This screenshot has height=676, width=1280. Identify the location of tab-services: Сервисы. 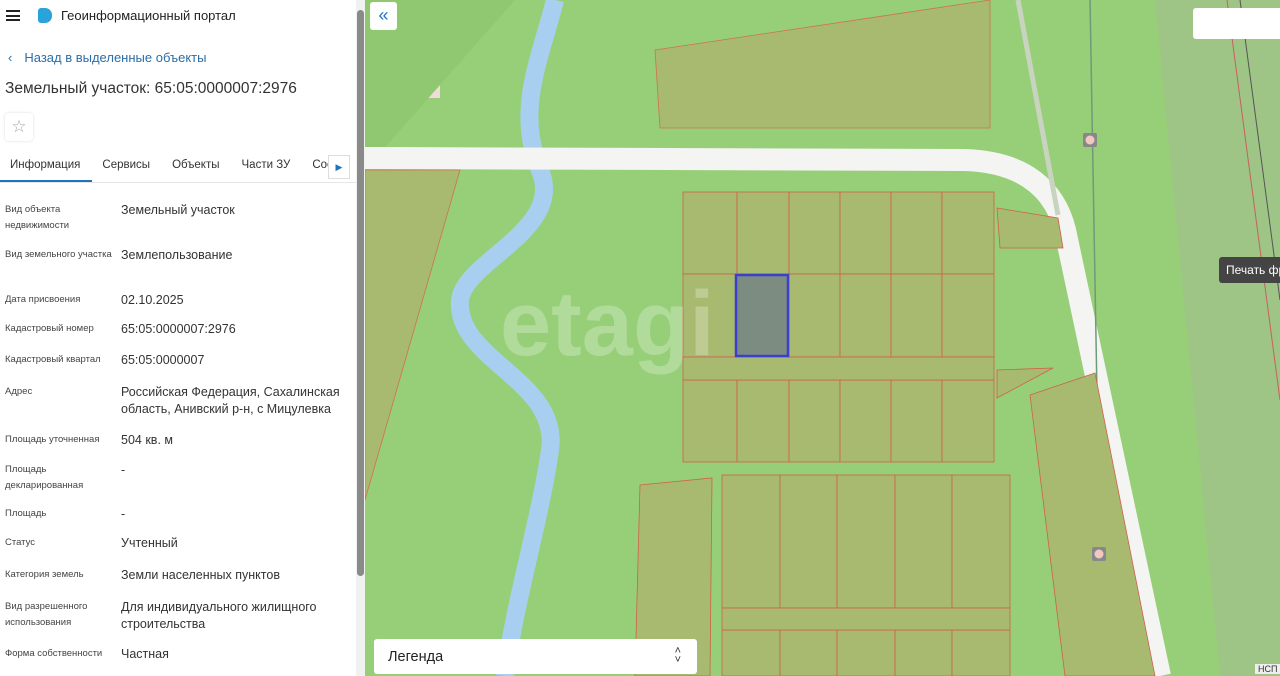
(127, 170).